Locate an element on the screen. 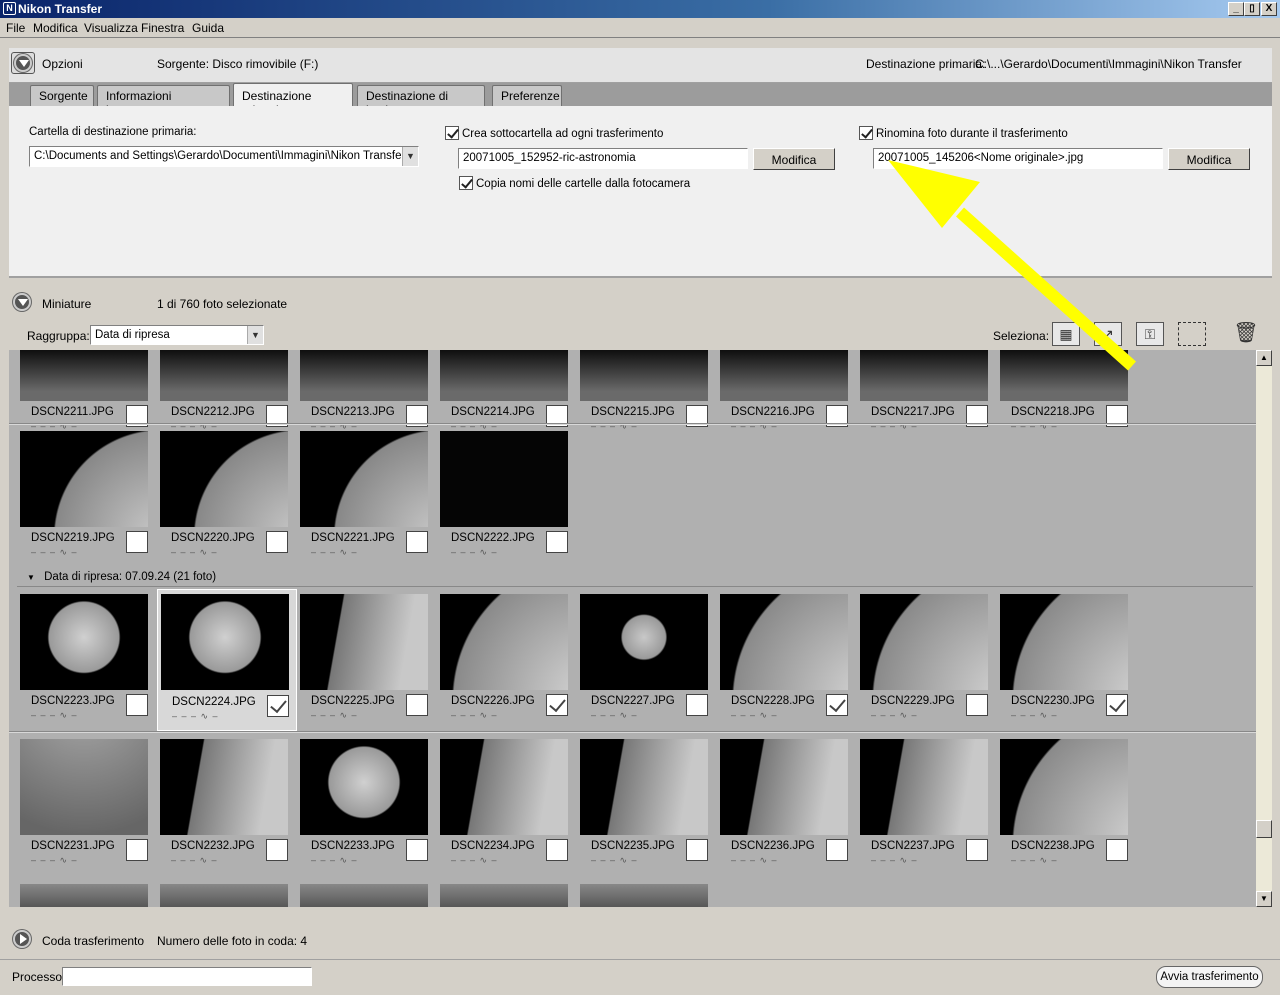 The width and height of the screenshot is (1280, 995). tab-destinazione-primaria: Destinazione primaria is located at coordinates (293, 100).